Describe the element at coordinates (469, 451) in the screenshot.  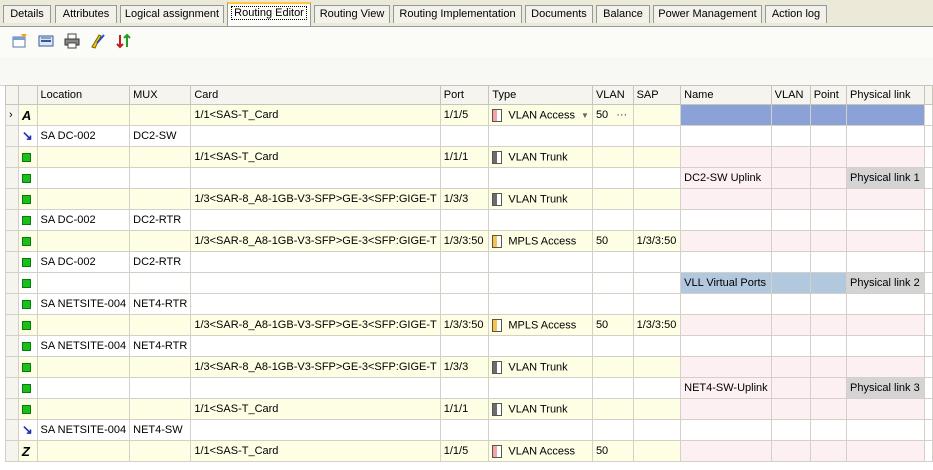
I see `table-row: Z 1/1<SAS-T_Card 1/1/5 VLAN Access 50` at that location.